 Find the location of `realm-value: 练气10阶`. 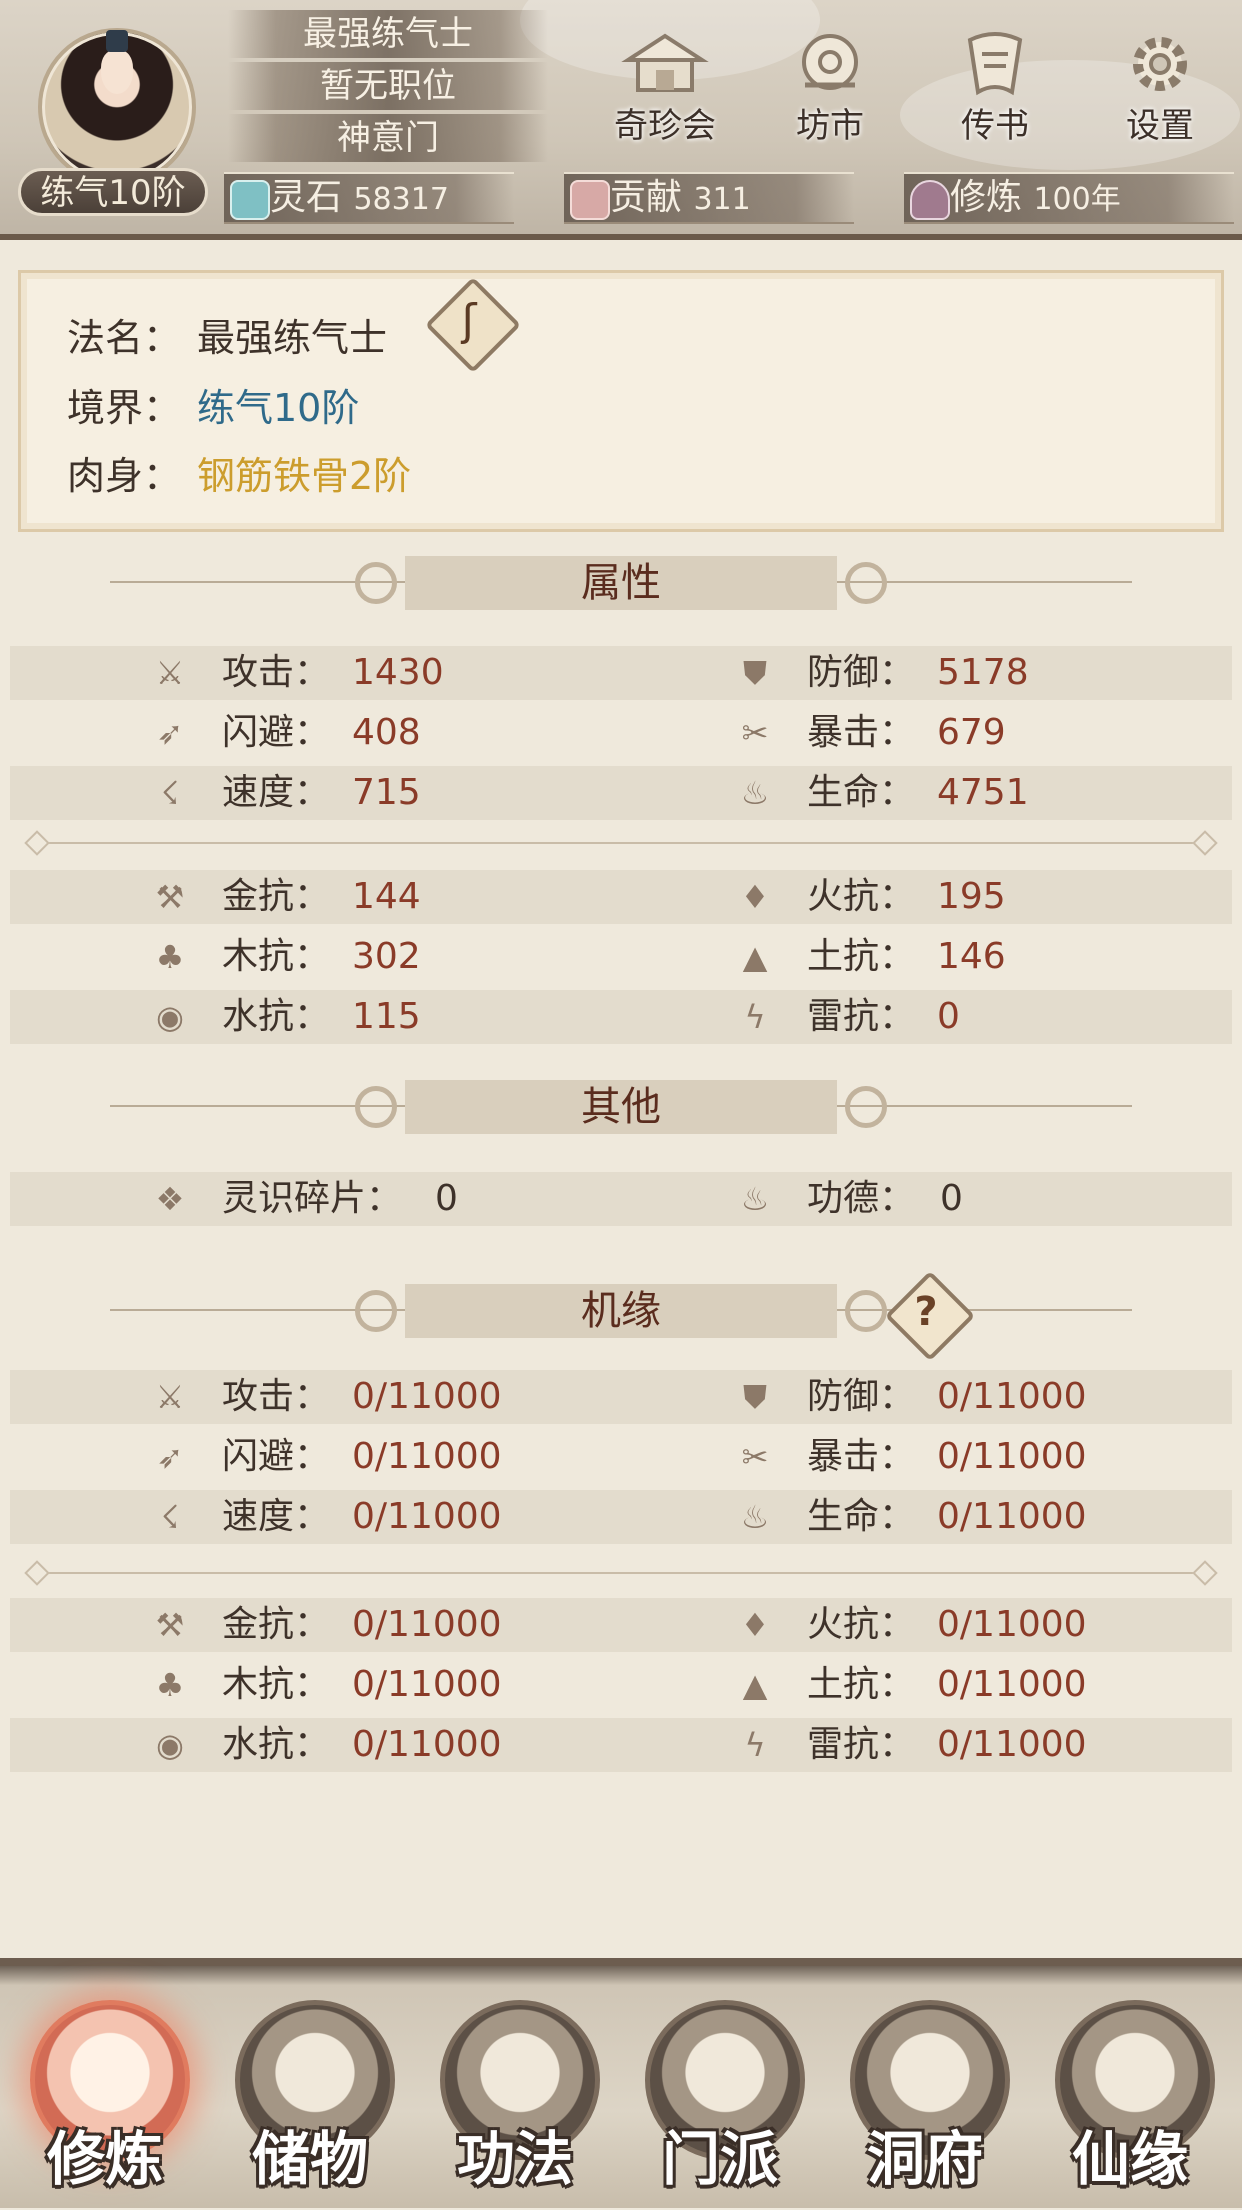

realm-value: 练气10阶 is located at coordinates (278, 408).